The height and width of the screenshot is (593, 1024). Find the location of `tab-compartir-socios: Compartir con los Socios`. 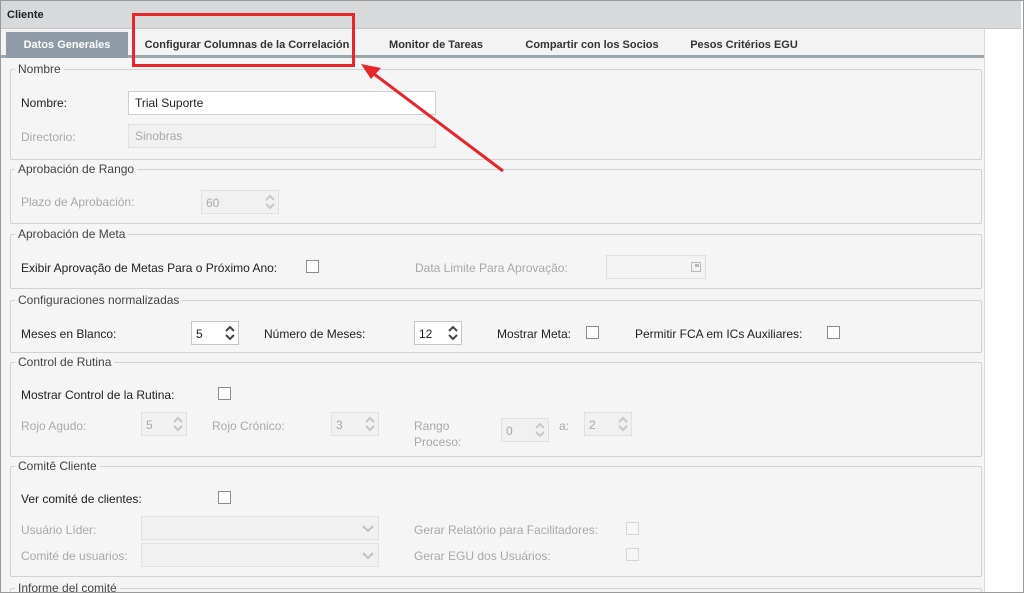

tab-compartir-socios: Compartir con los Socios is located at coordinates (592, 45).